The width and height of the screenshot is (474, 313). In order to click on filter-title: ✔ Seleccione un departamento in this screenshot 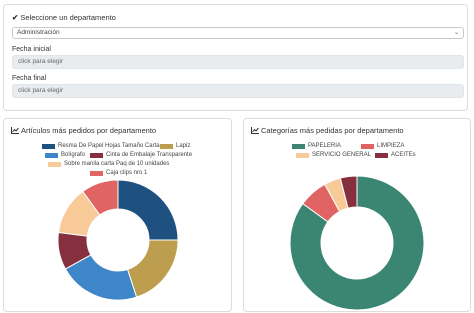, I will do `click(64, 17)`.